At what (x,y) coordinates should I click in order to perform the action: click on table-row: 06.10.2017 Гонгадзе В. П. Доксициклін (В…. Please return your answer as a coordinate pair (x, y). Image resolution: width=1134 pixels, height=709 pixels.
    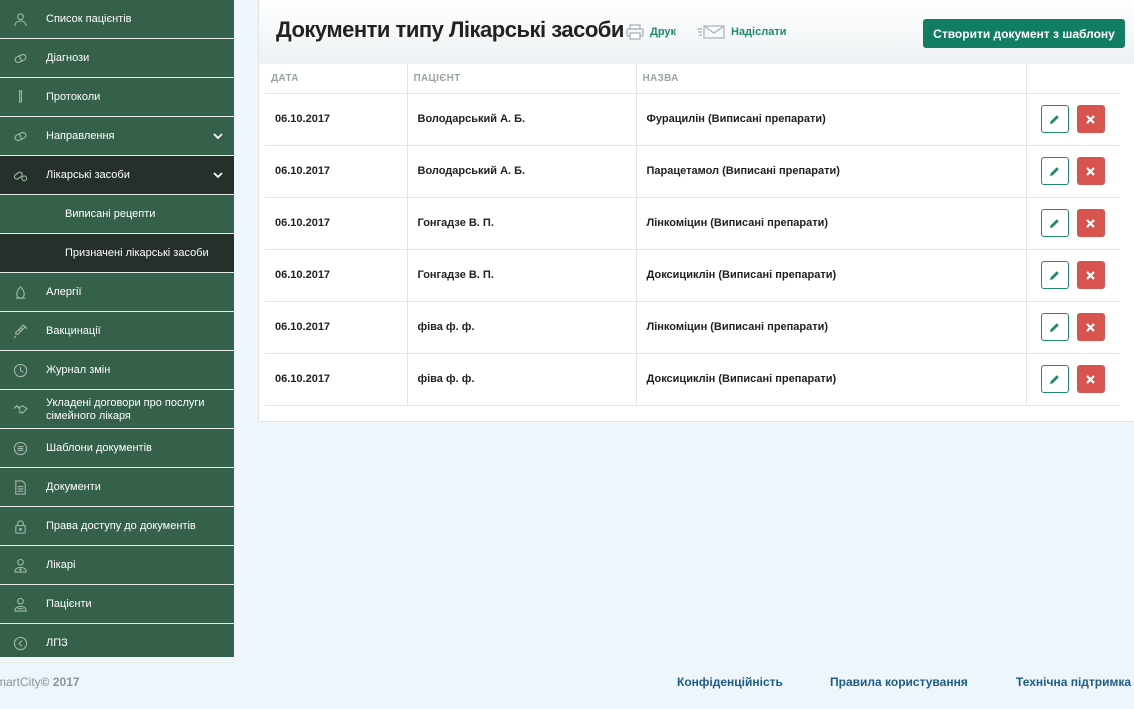
    Looking at the image, I should click on (692, 275).